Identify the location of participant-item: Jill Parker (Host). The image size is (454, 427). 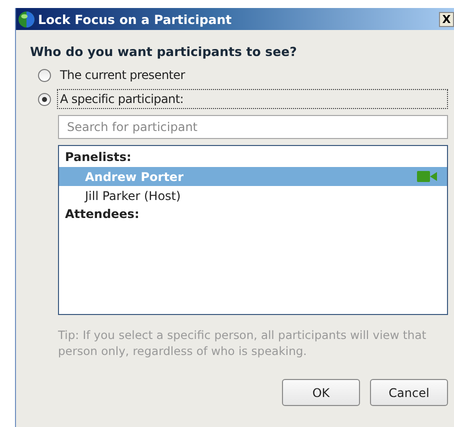
(253, 195).